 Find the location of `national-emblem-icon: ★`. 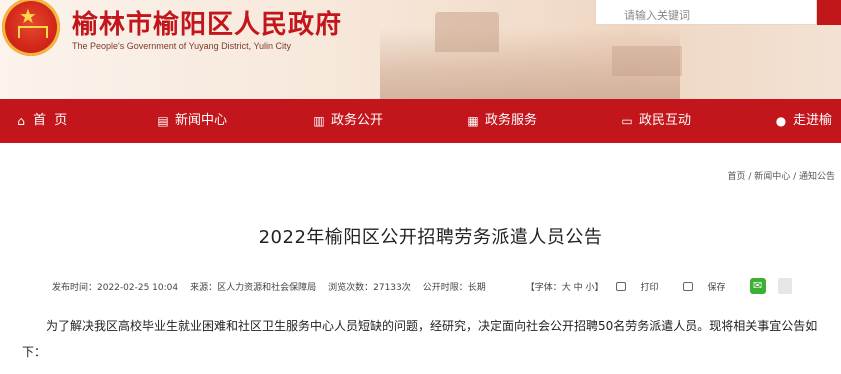

national-emblem-icon: ★ is located at coordinates (31, 28).